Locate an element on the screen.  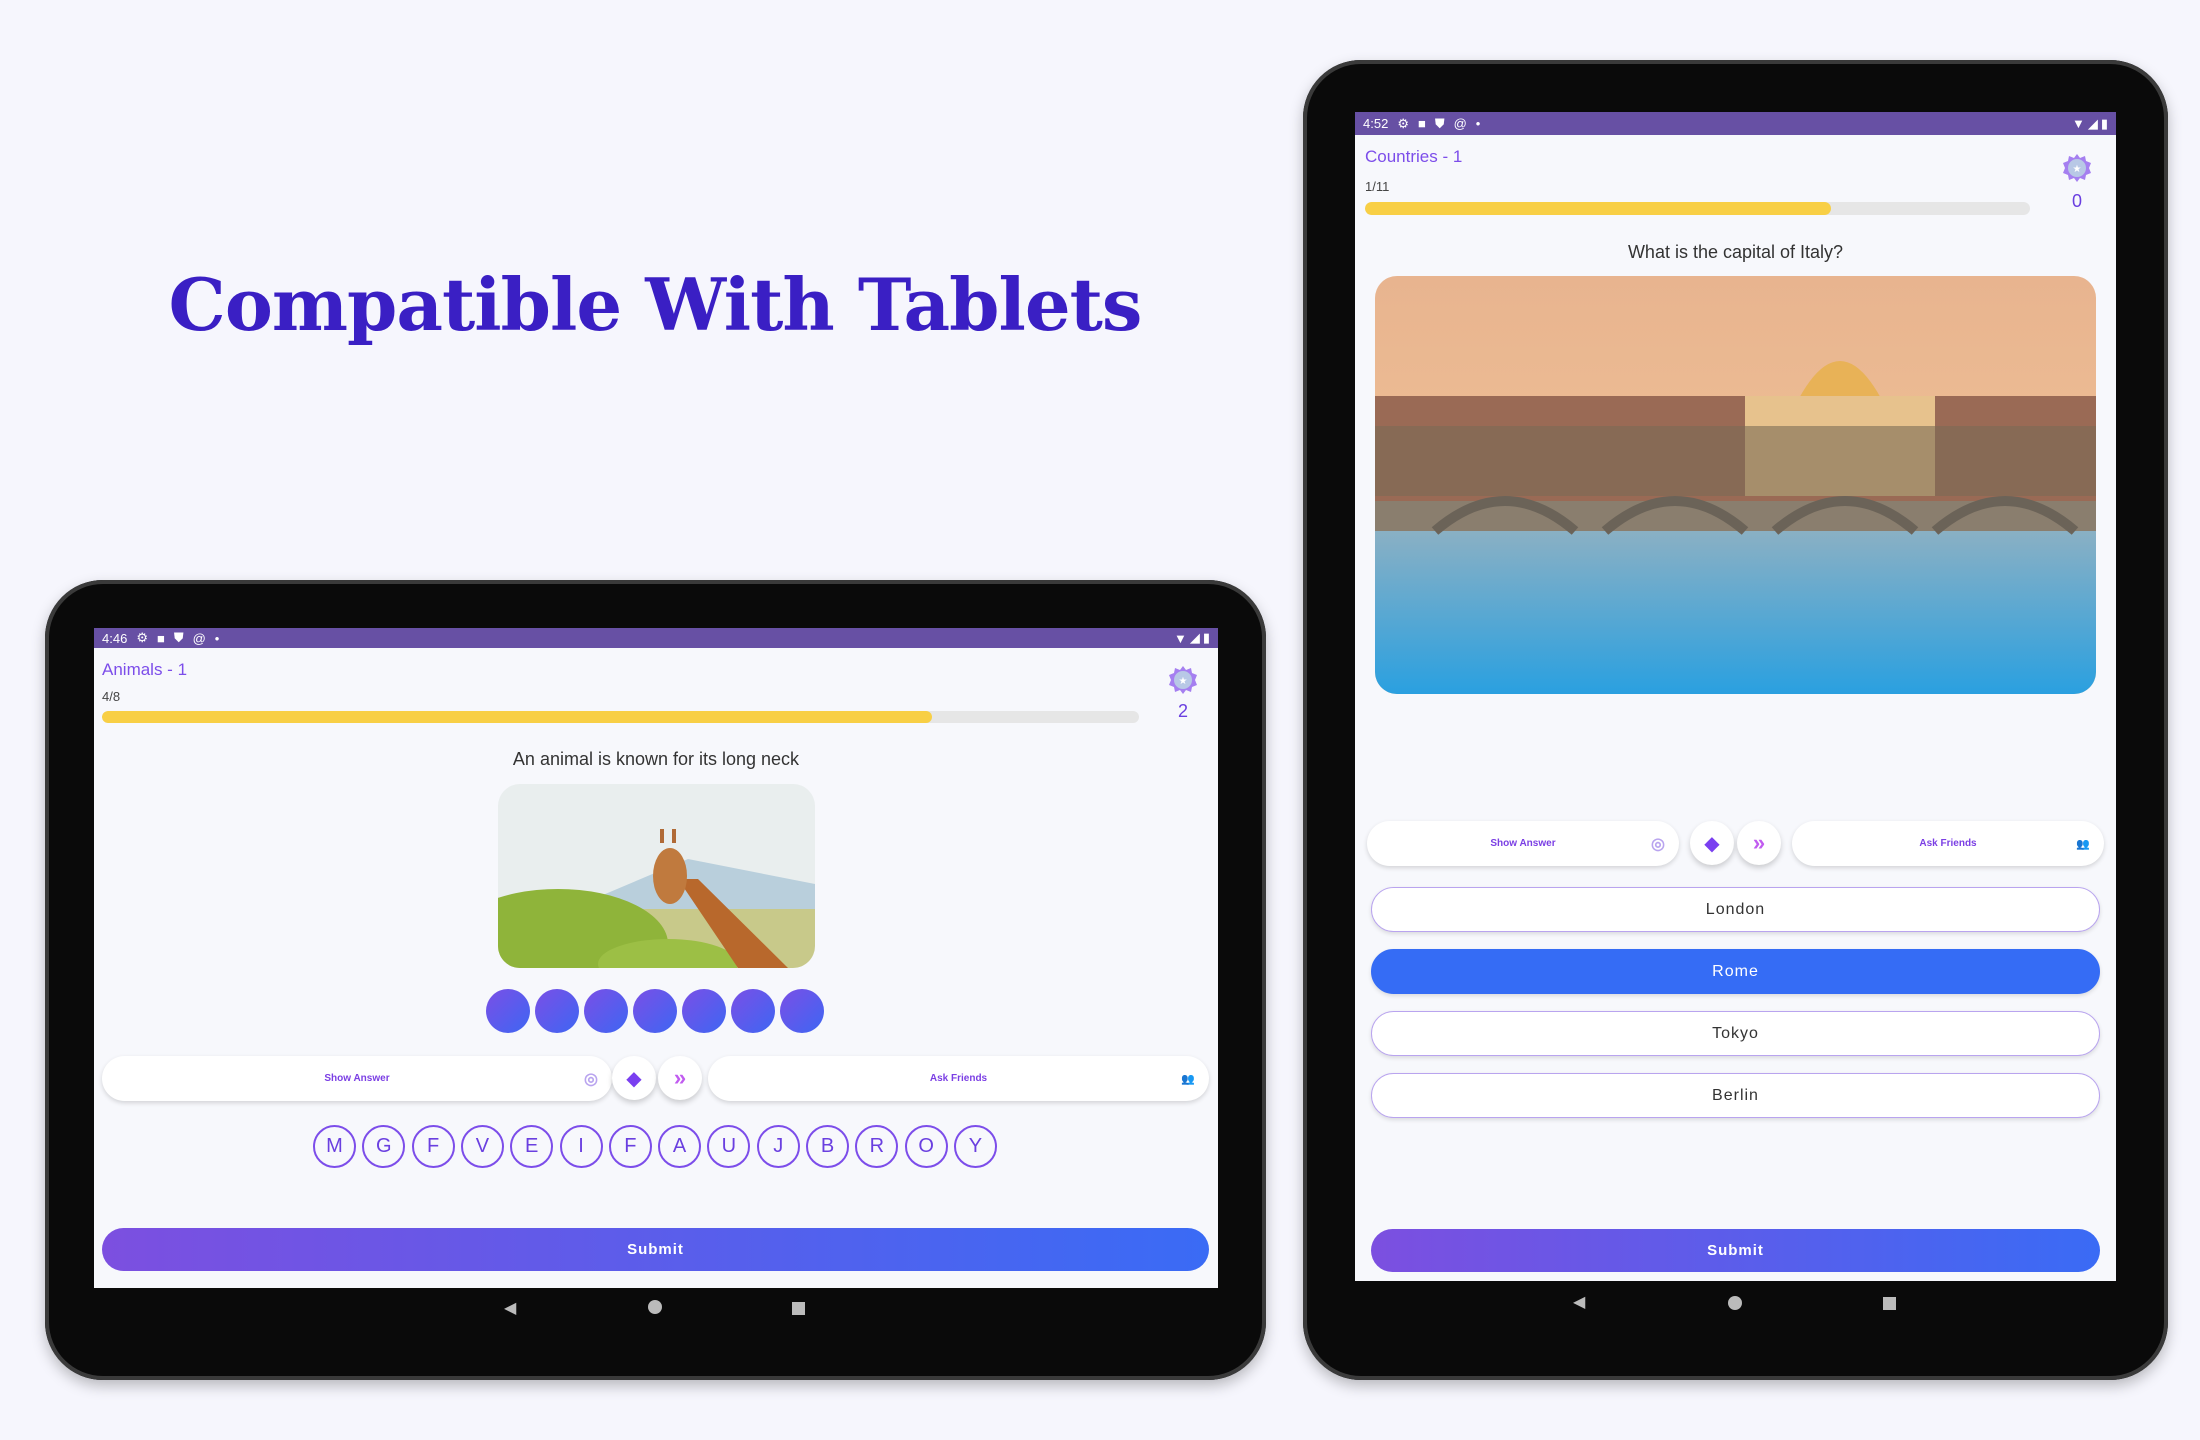
letter-button: G is located at coordinates (384, 1146).